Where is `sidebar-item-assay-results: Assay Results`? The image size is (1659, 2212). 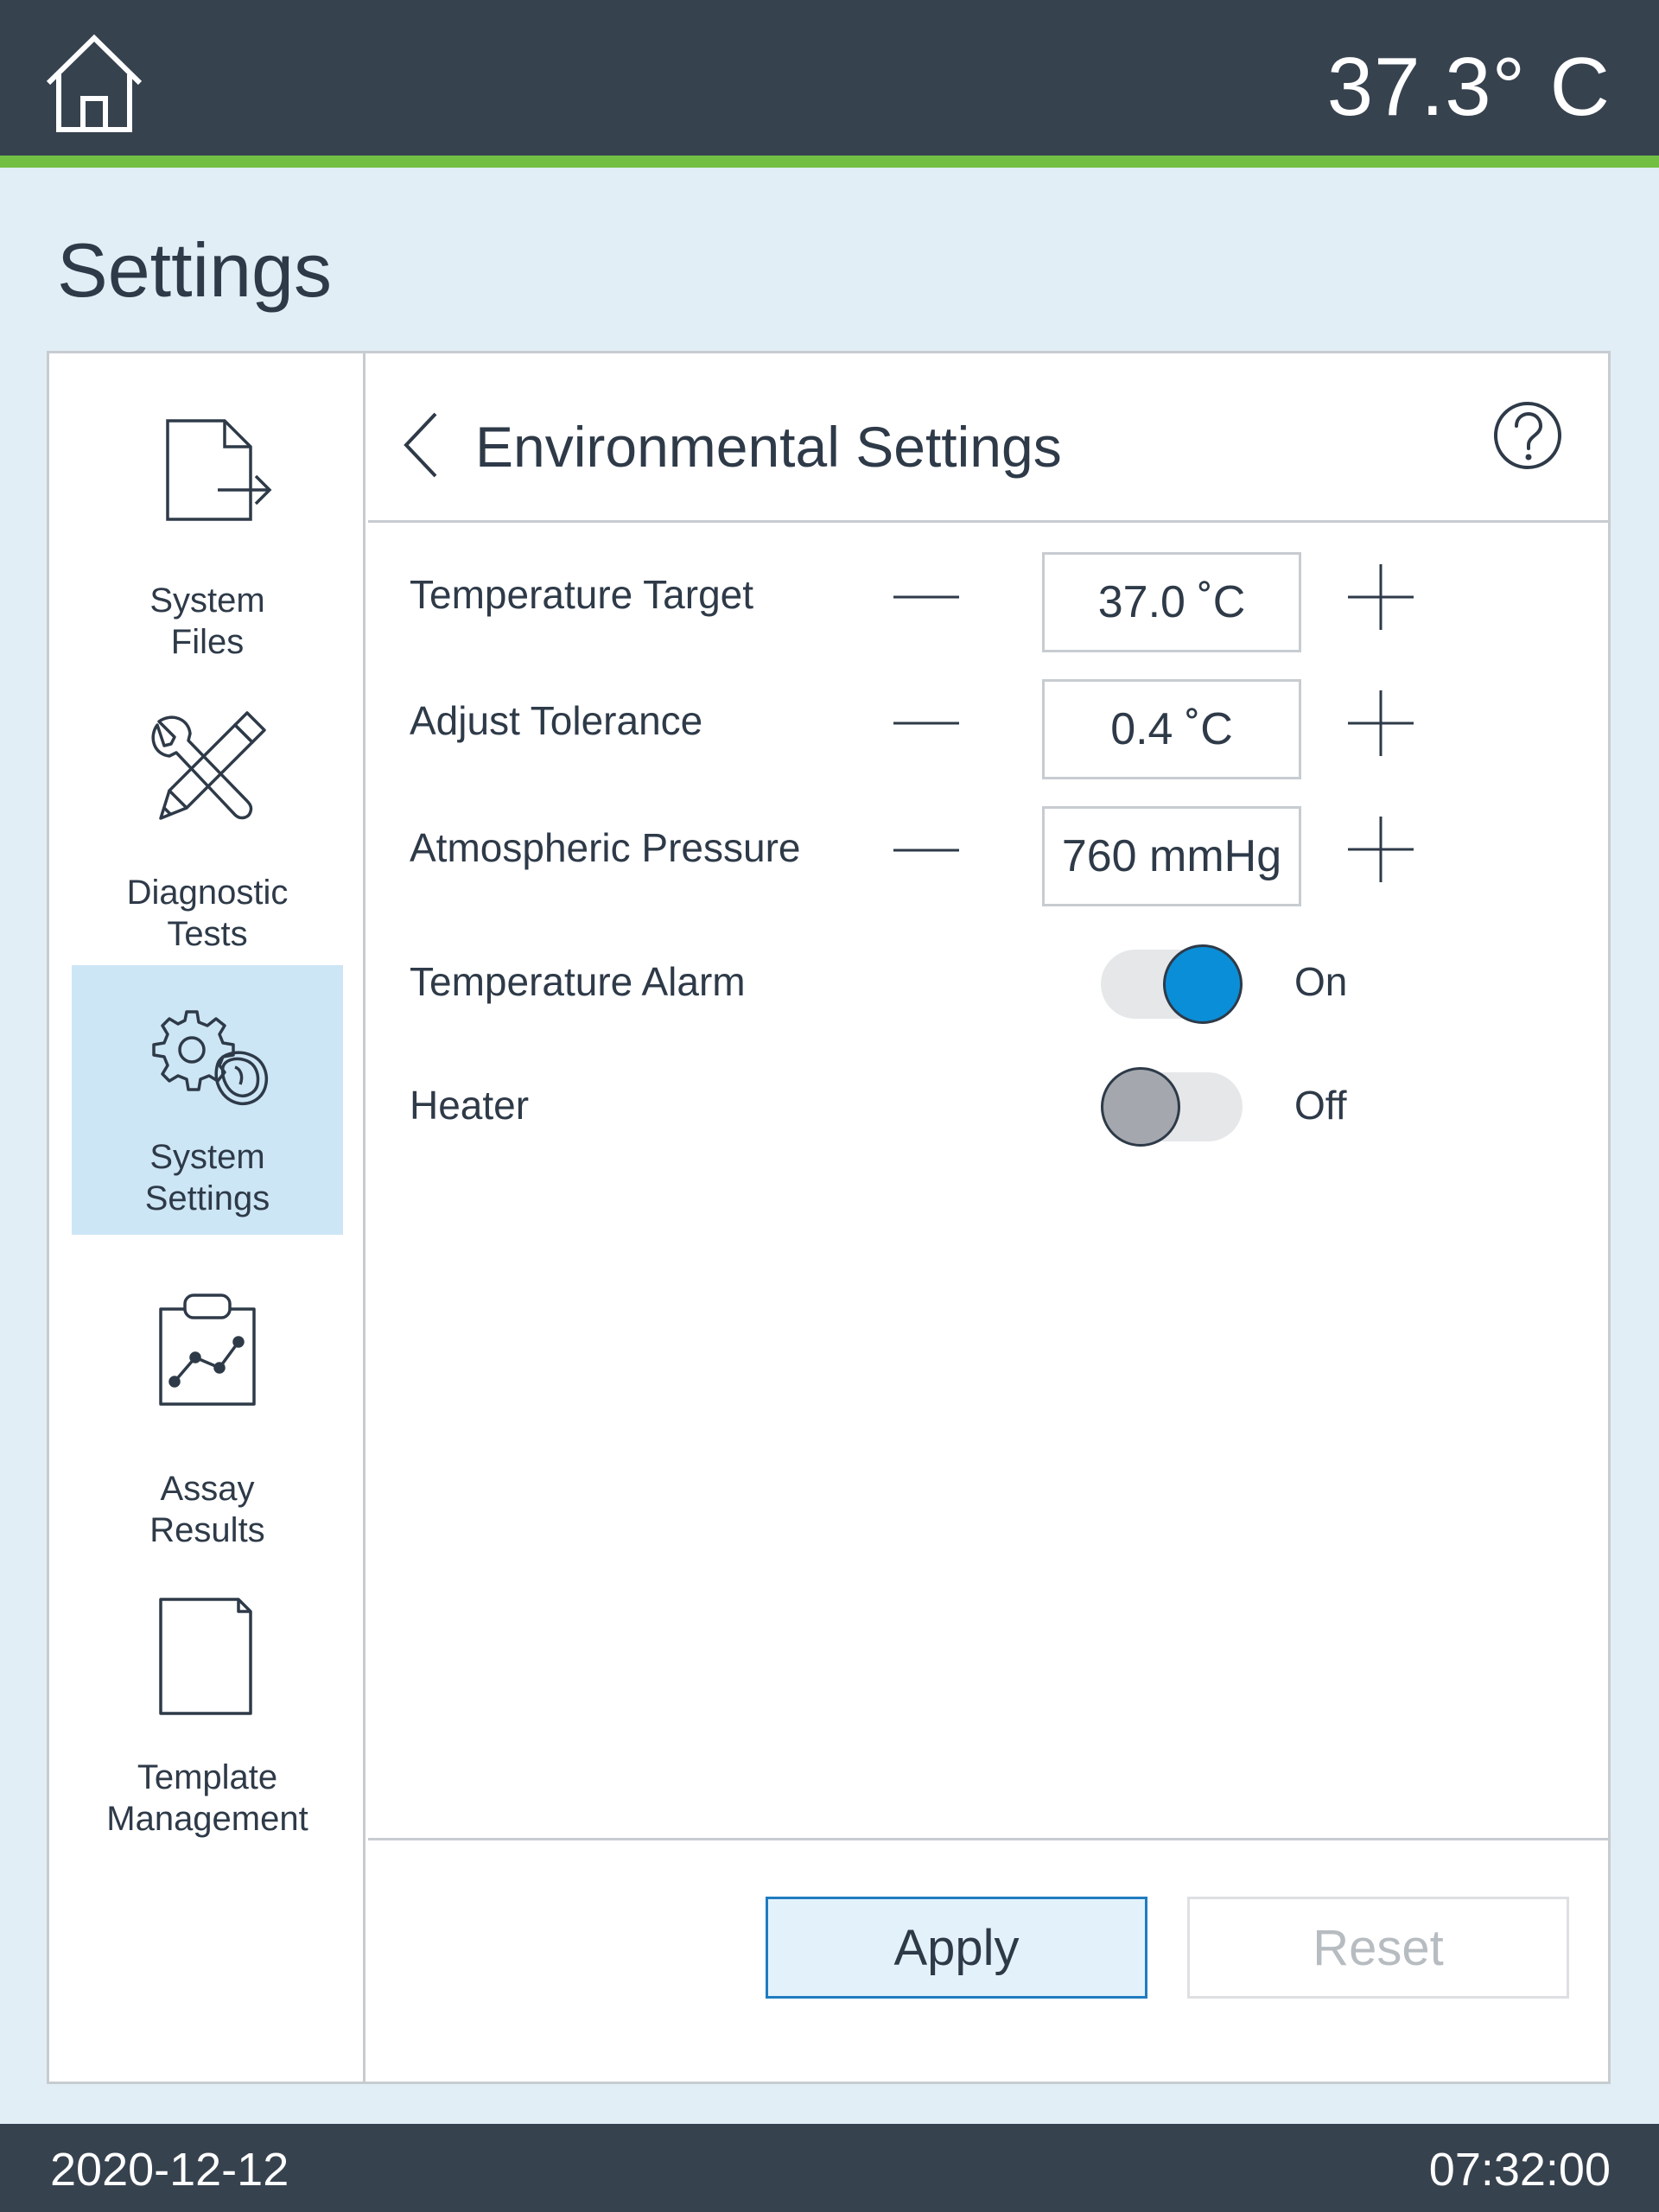 sidebar-item-assay-results: Assay Results is located at coordinates (207, 1408).